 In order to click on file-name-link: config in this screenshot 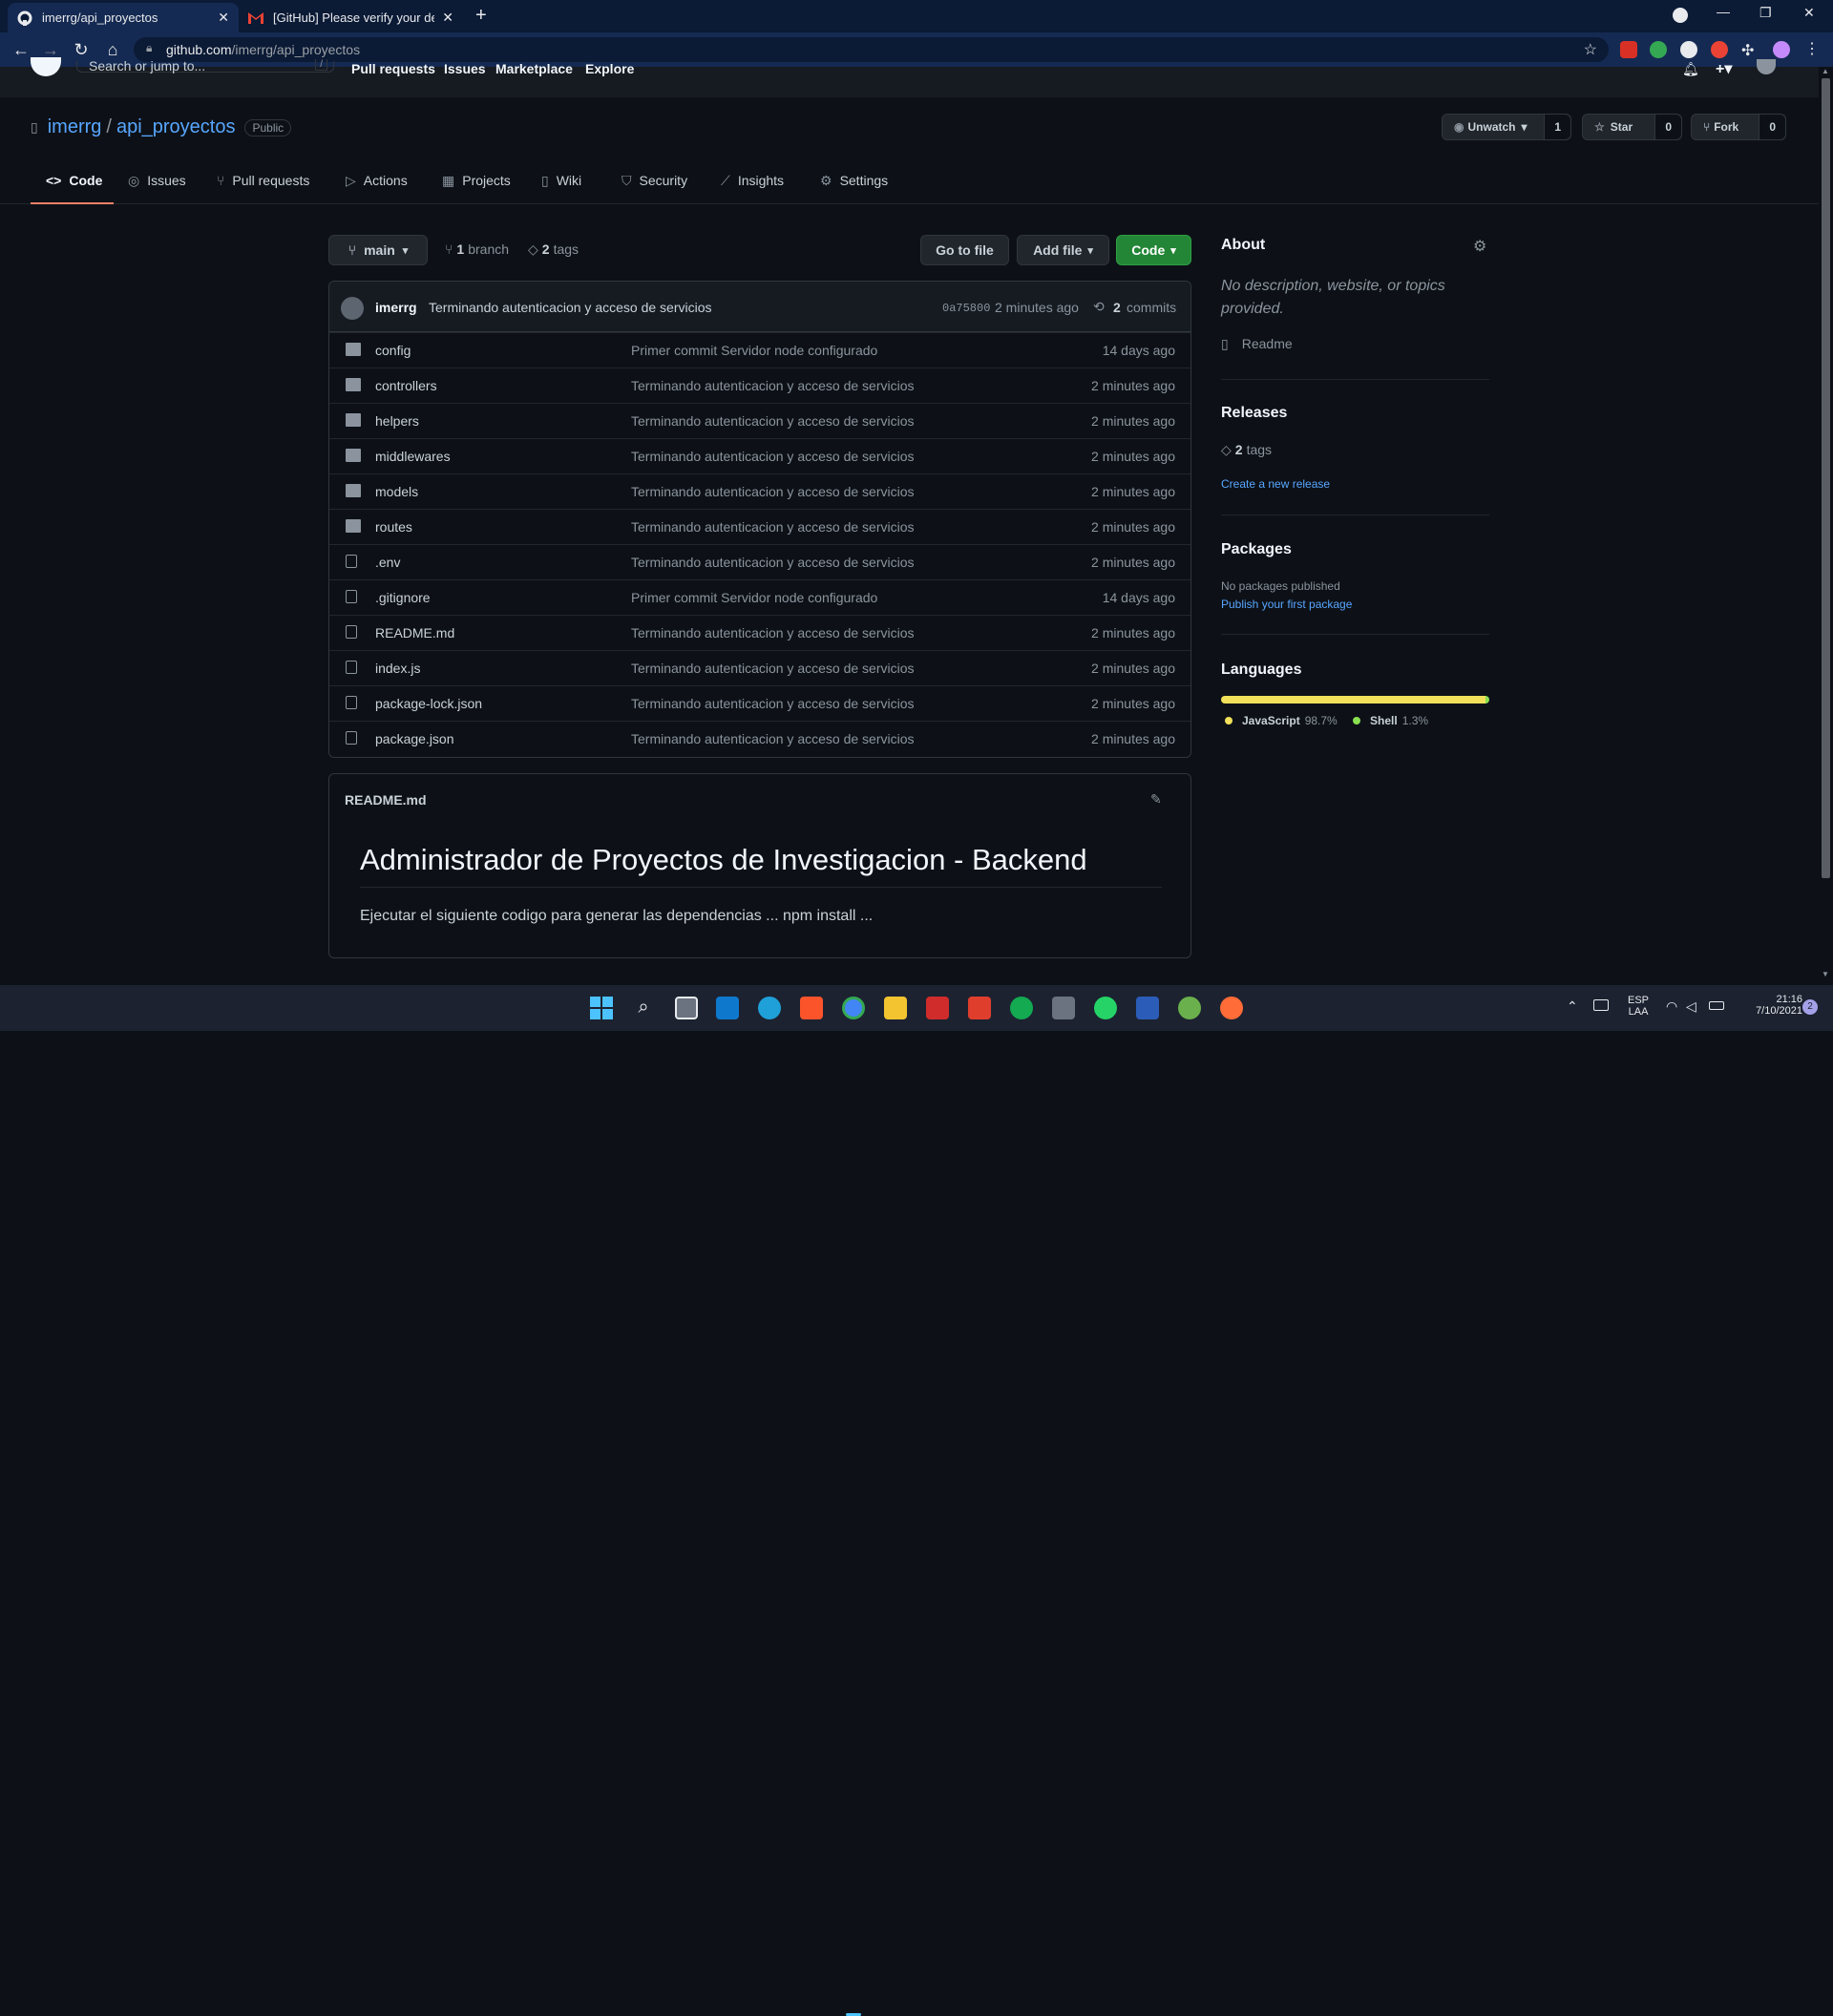, I will do `click(393, 350)`.